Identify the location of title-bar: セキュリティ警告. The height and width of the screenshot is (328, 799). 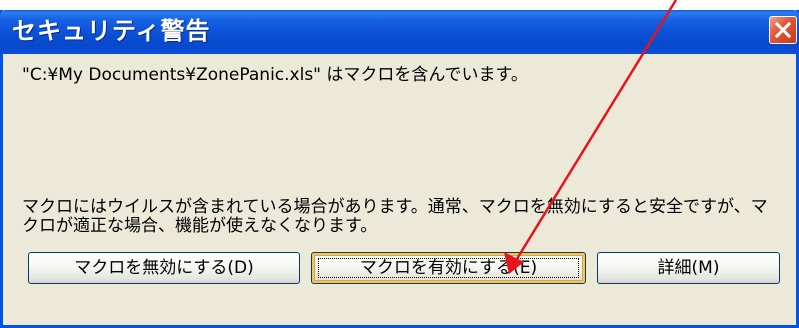
(399, 32).